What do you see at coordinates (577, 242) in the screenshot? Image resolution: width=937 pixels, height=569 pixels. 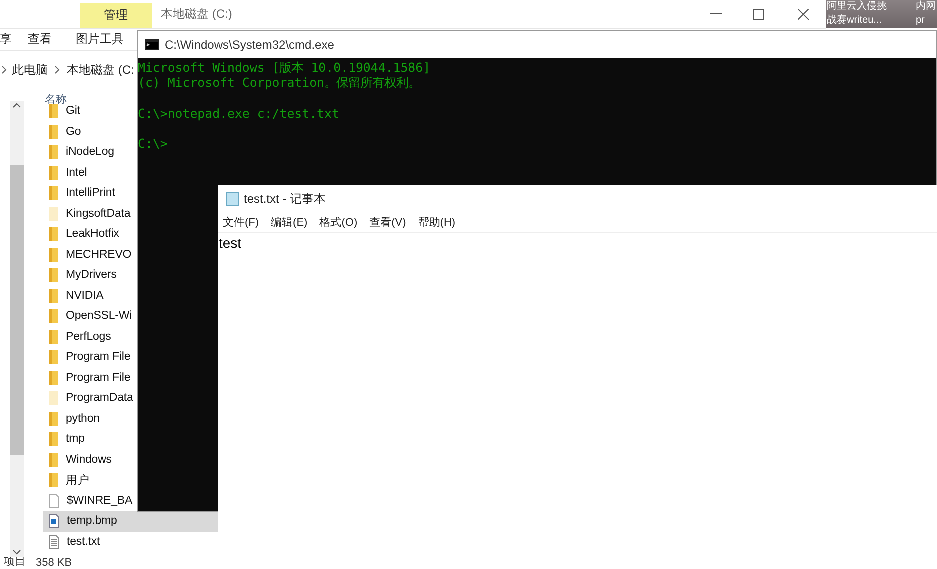 I see `text-content: test` at bounding box center [577, 242].